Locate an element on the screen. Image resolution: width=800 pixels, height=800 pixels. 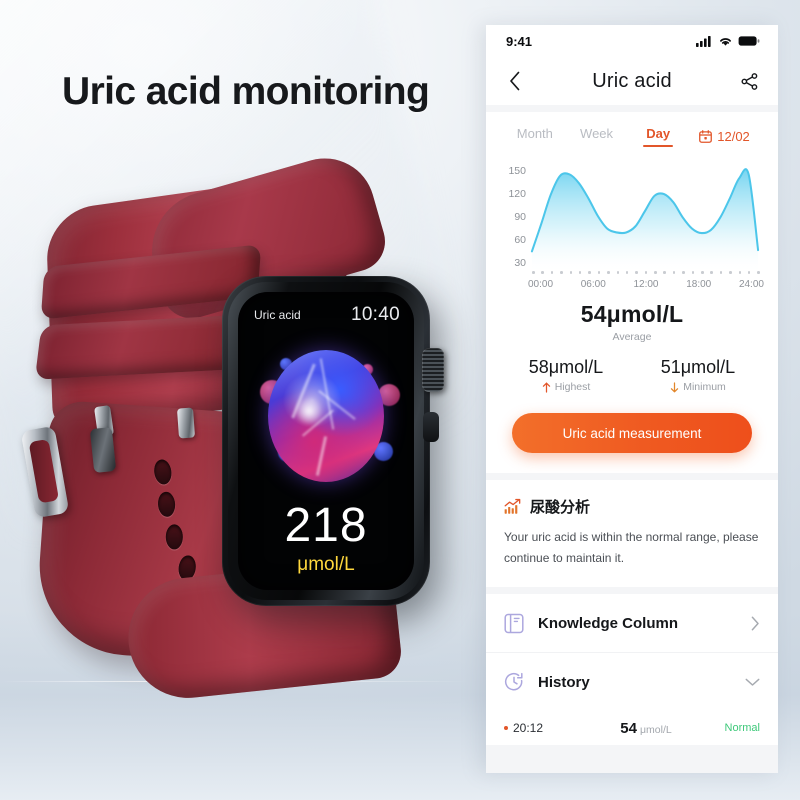
chevron-left-icon is located at coordinates (515, 81).